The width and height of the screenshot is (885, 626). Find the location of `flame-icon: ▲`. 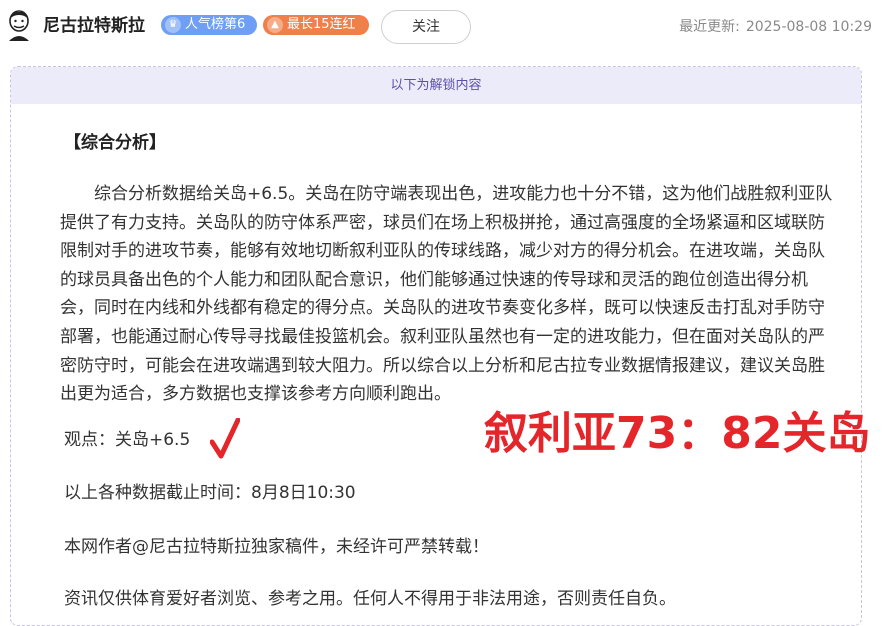

flame-icon: ▲ is located at coordinates (275, 25).